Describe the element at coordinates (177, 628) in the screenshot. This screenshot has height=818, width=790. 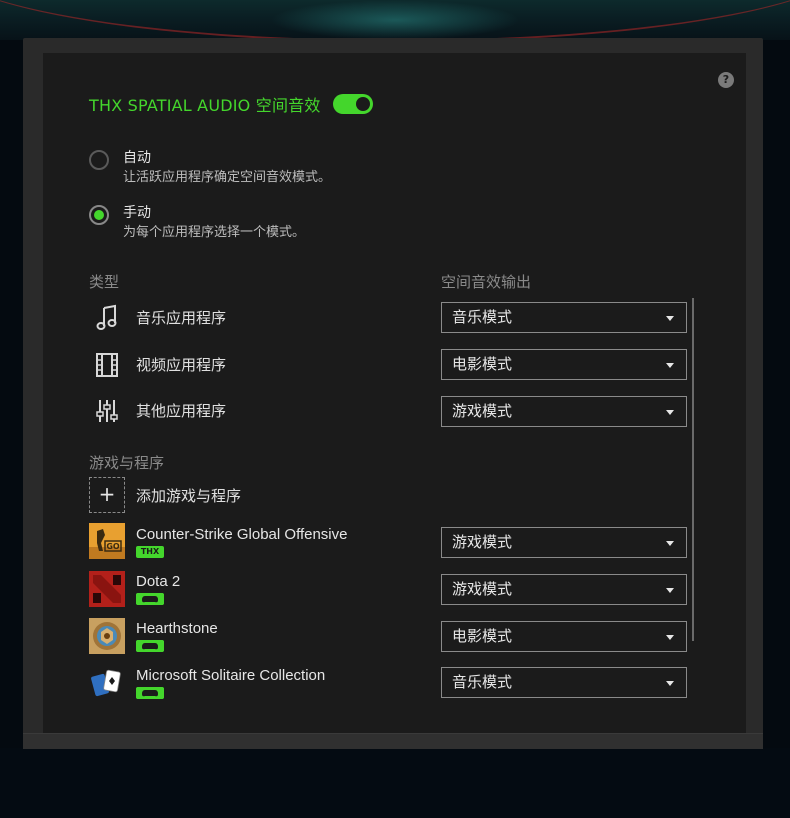
I see `game-title-hearthstone: Hearthstone` at that location.